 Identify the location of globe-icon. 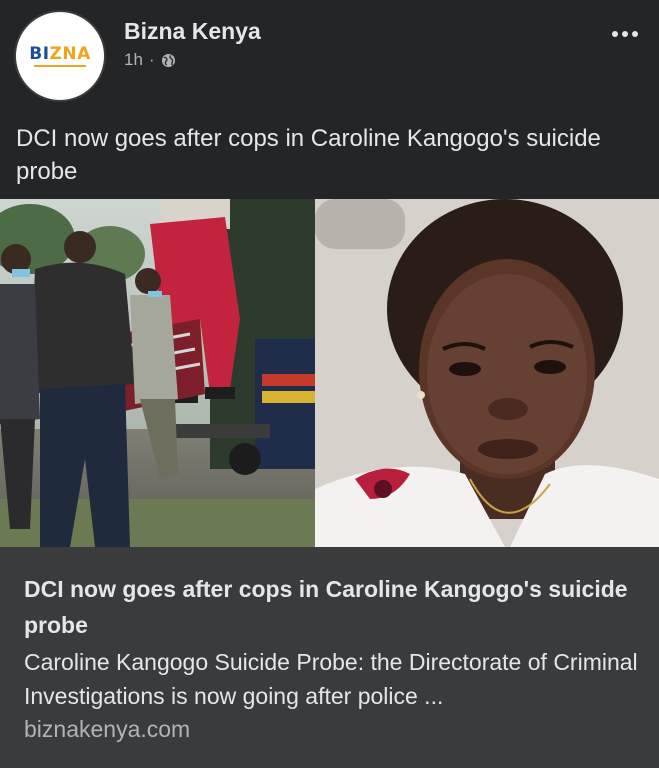
(168, 60).